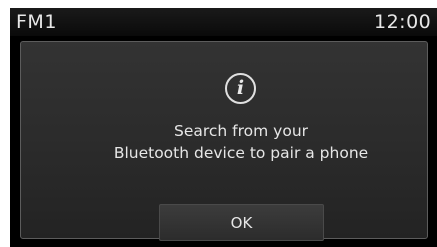 Image resolution: width=437 pixels, height=247 pixels. I want to click on info-icon: i, so click(240, 88).